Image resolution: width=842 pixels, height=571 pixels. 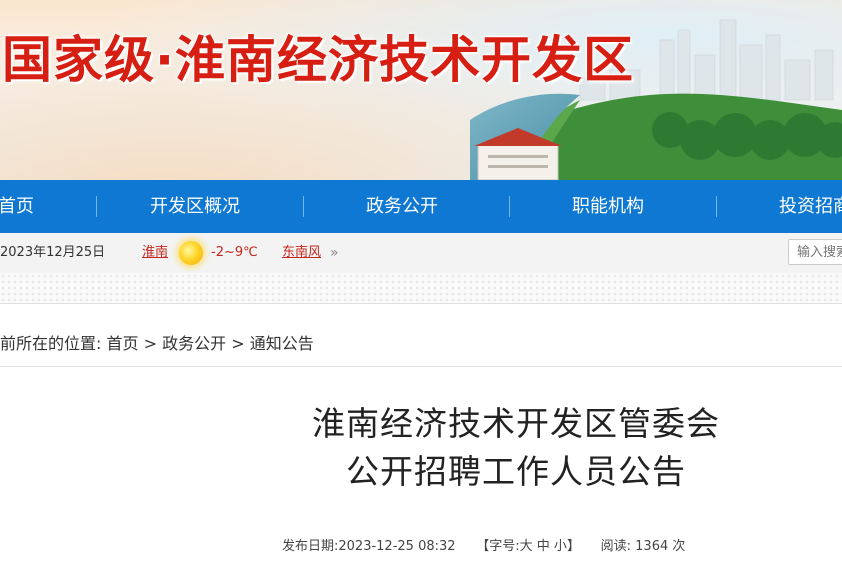 What do you see at coordinates (194, 343) in the screenshot?
I see `breadcrumb-section-link: 政务公开` at bounding box center [194, 343].